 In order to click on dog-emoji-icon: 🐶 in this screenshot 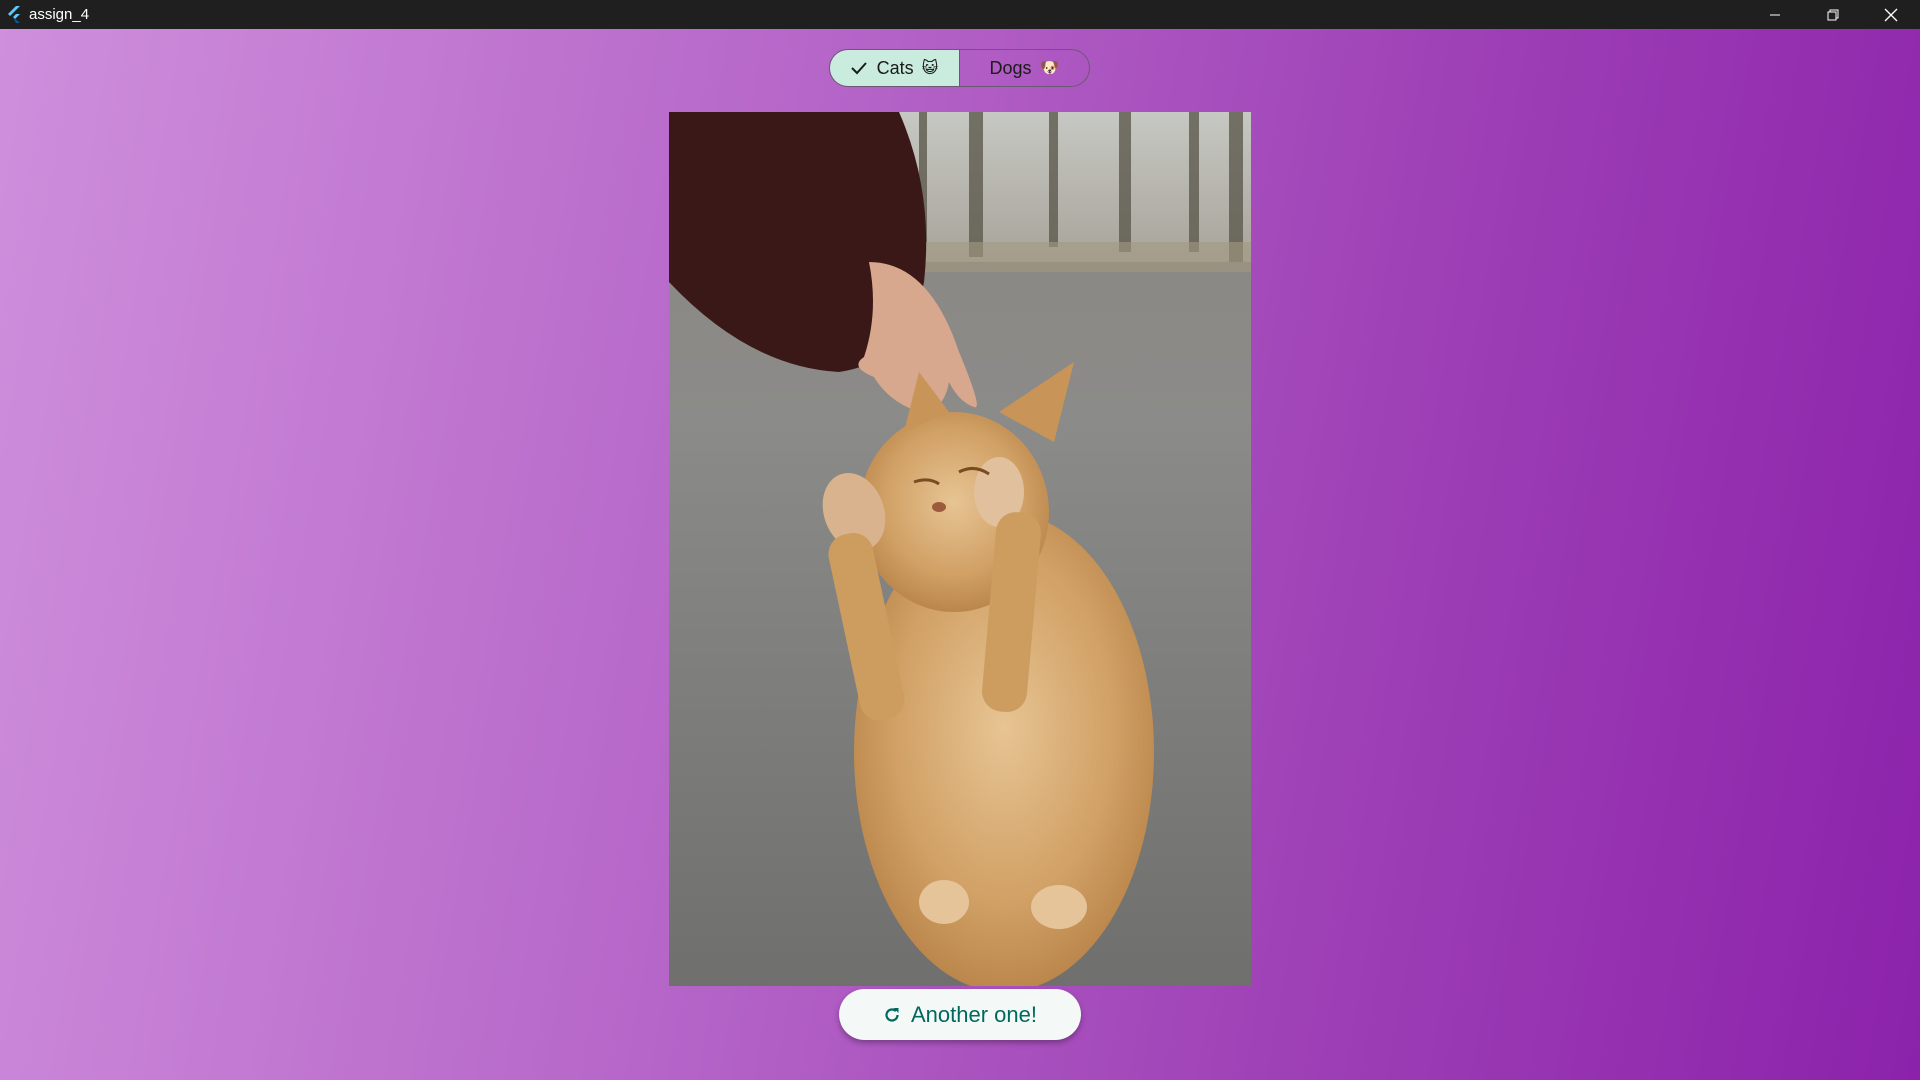, I will do `click(1049, 68)`.